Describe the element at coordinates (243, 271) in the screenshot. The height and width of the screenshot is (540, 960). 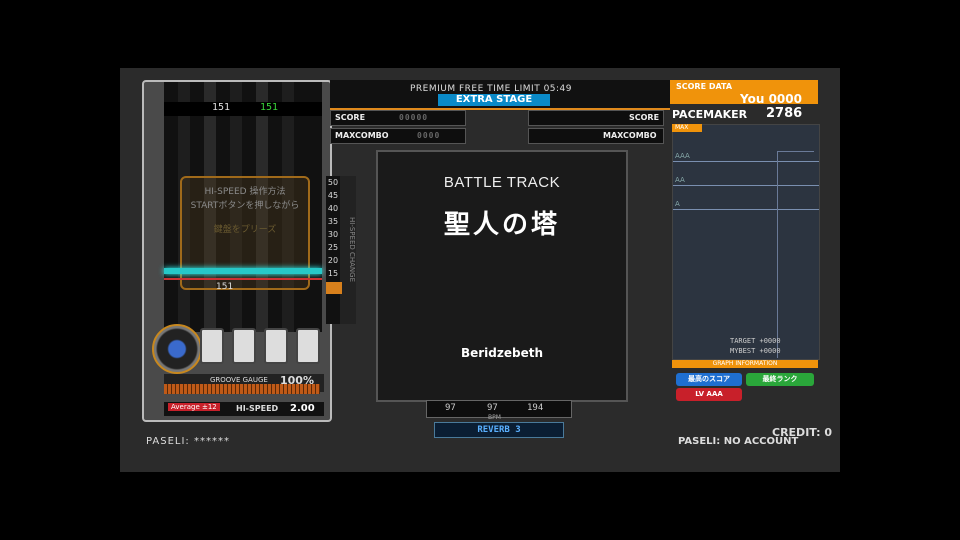
I see `judge-line` at that location.